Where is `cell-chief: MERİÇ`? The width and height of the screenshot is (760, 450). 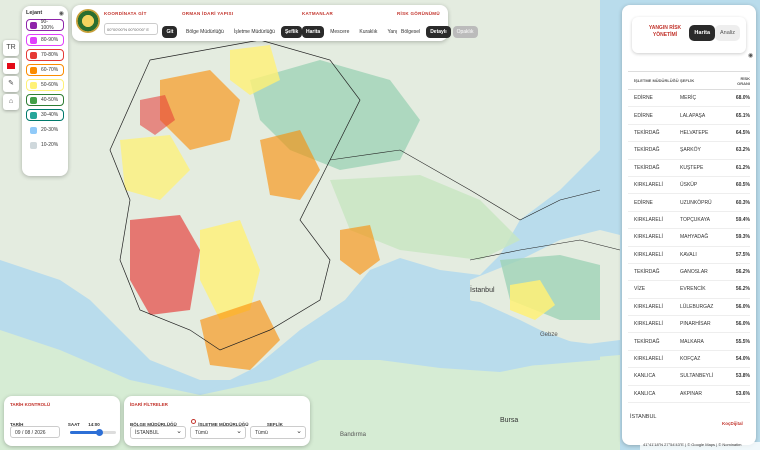
cell-chief: MERİÇ is located at coordinates (688, 98).